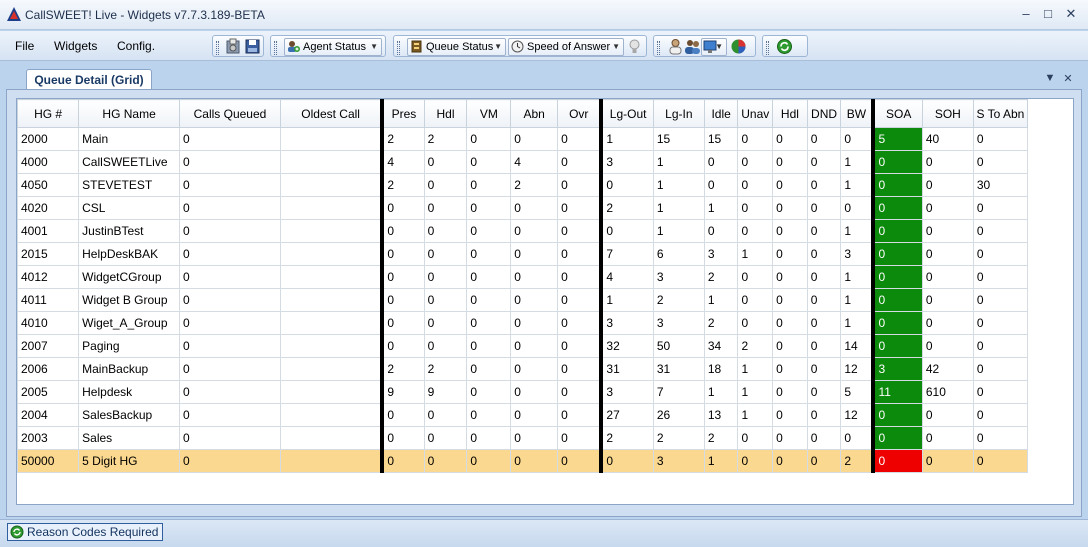 The width and height of the screenshot is (1088, 547). I want to click on cell-soh: 610, so click(947, 392).